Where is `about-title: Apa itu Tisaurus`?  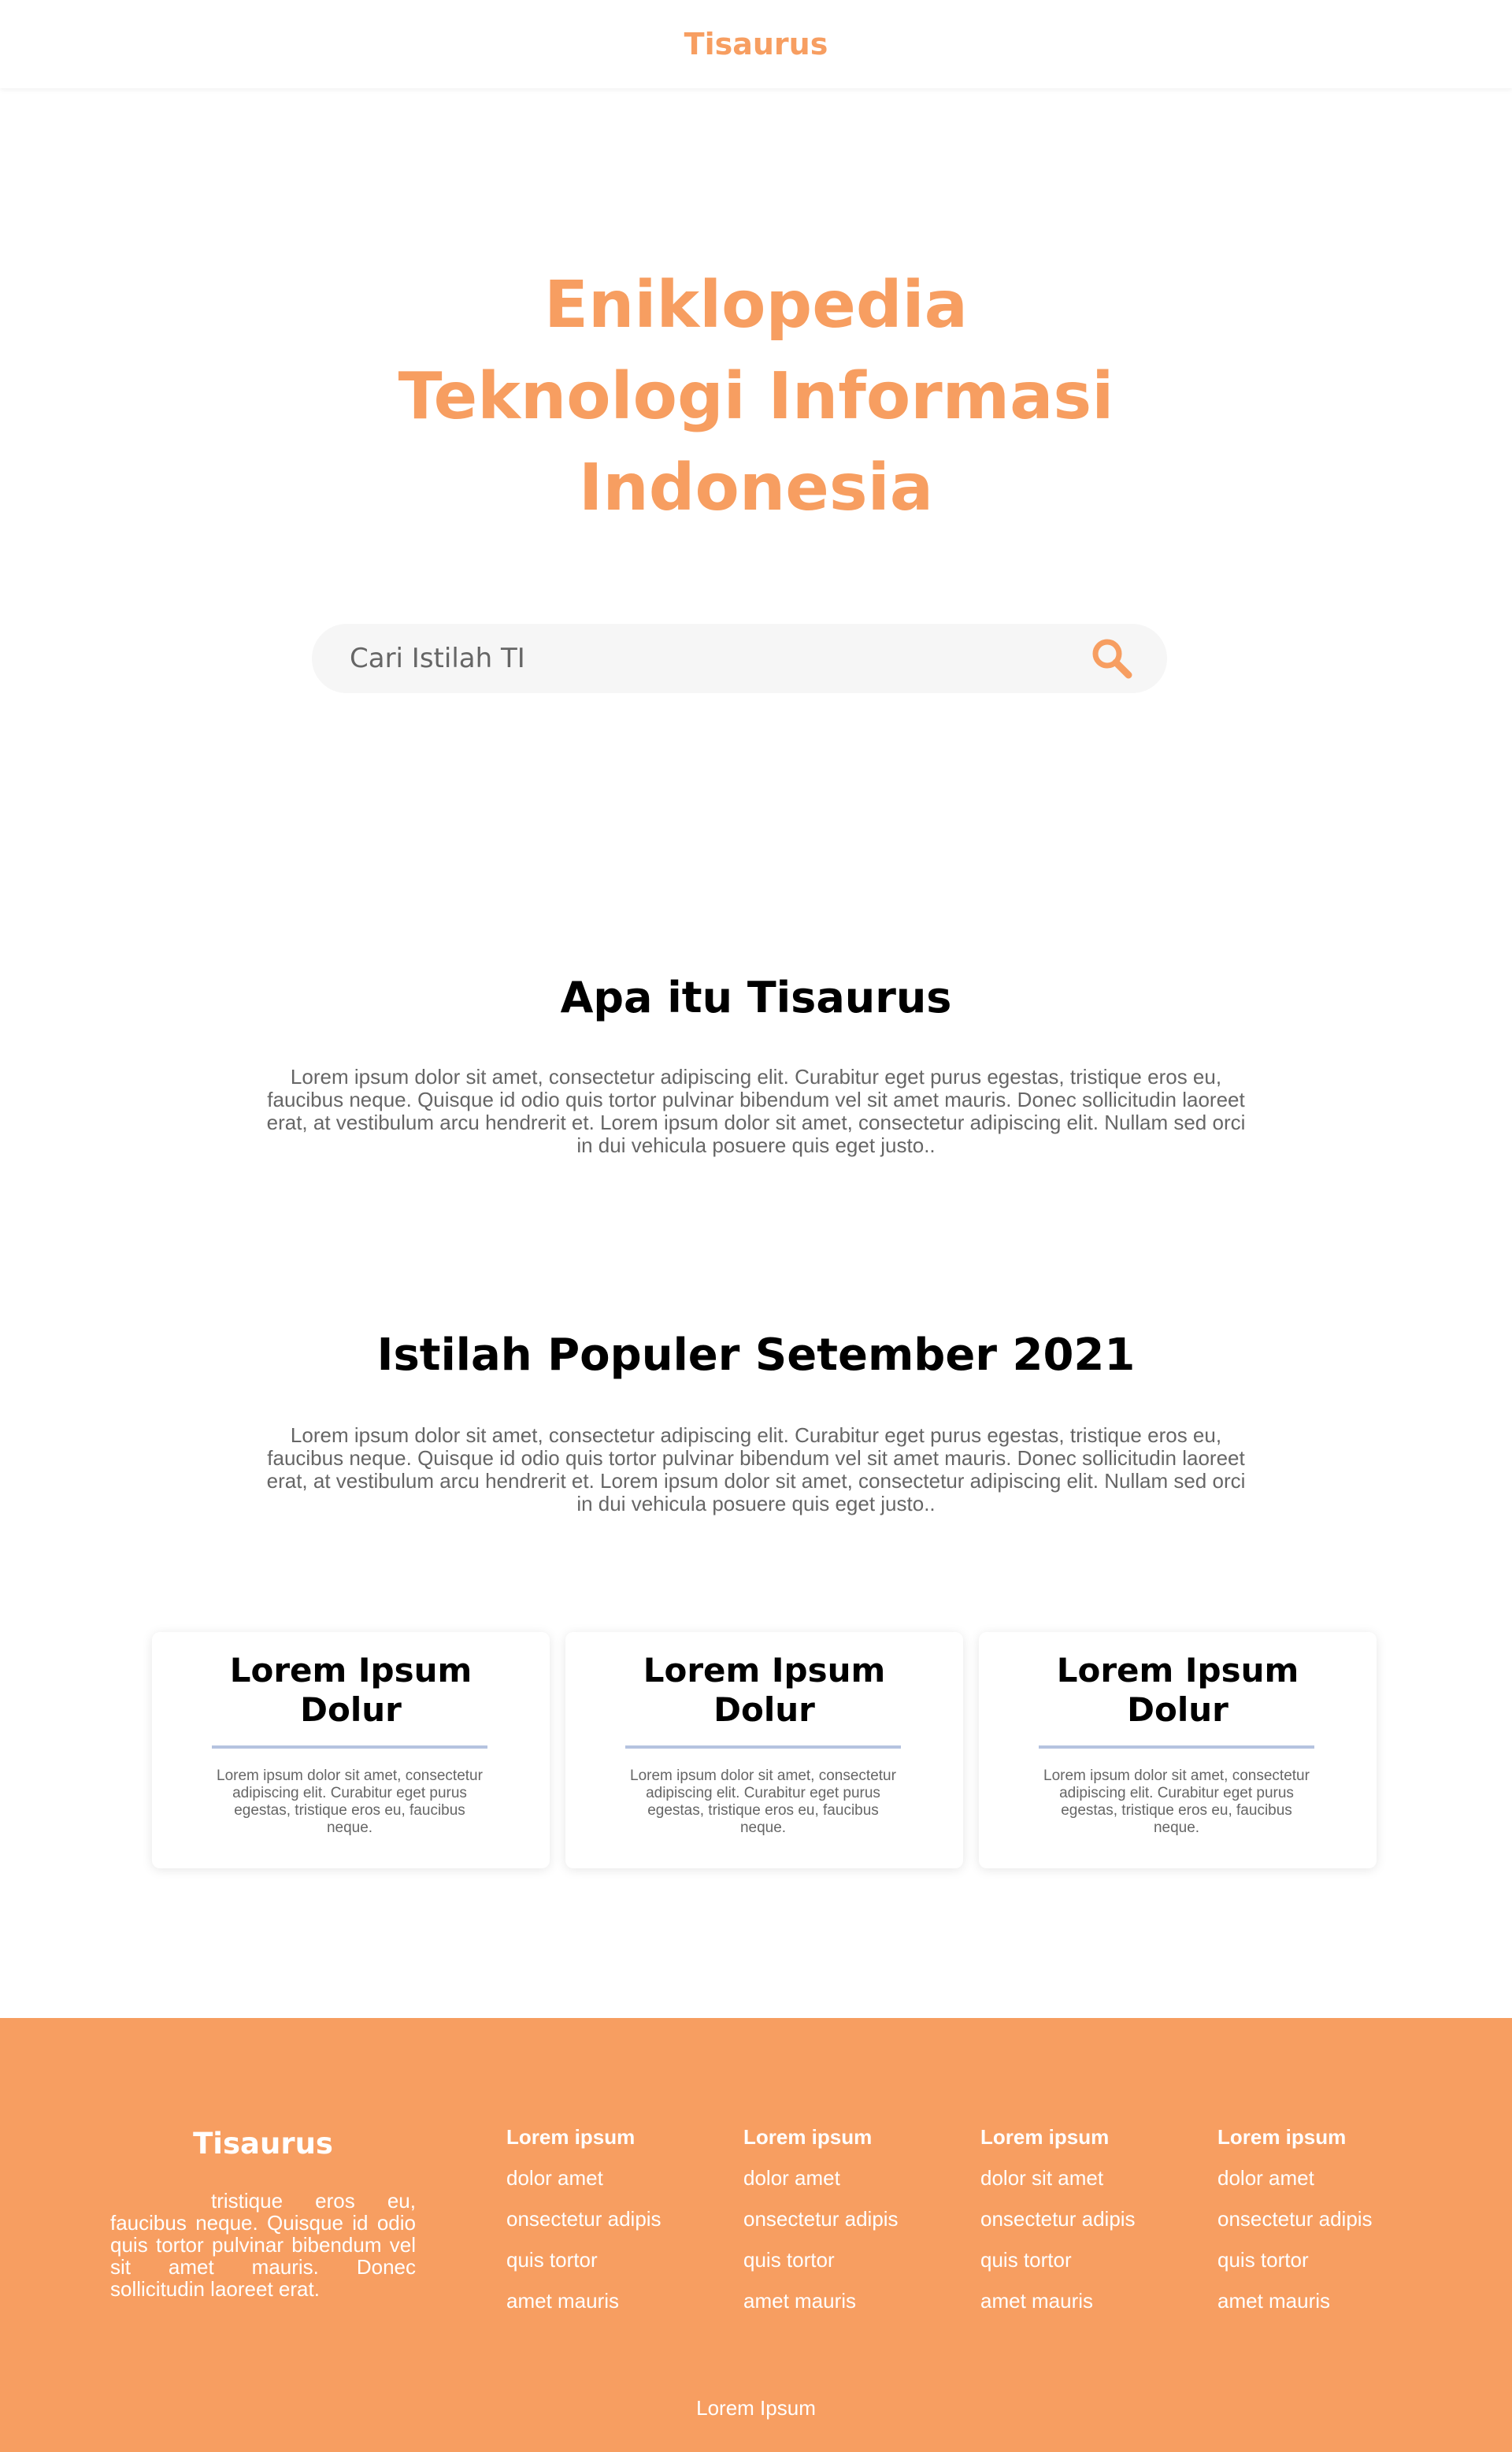
about-title: Apa itu Tisaurus is located at coordinates (756, 997).